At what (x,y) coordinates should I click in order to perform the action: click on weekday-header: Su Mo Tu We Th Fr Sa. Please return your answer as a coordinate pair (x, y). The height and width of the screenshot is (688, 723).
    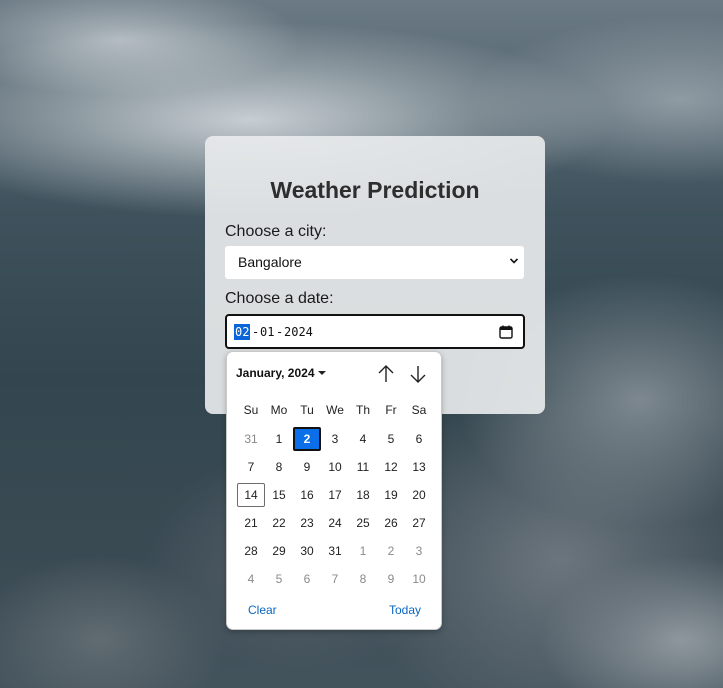
    Looking at the image, I should click on (335, 410).